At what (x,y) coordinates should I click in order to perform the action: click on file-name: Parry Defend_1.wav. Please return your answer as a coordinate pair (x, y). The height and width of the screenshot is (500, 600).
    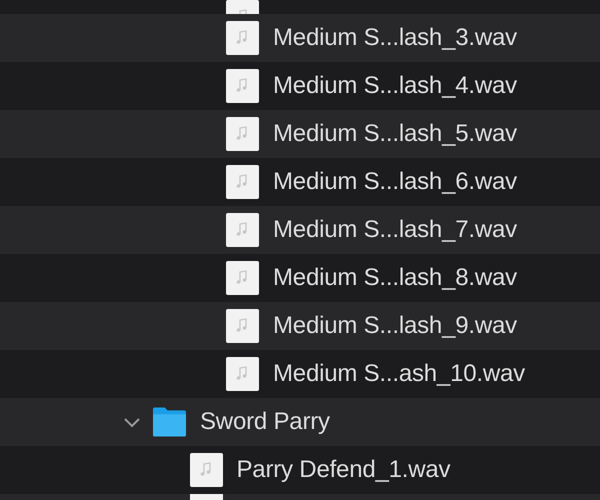
    Looking at the image, I should click on (343, 470).